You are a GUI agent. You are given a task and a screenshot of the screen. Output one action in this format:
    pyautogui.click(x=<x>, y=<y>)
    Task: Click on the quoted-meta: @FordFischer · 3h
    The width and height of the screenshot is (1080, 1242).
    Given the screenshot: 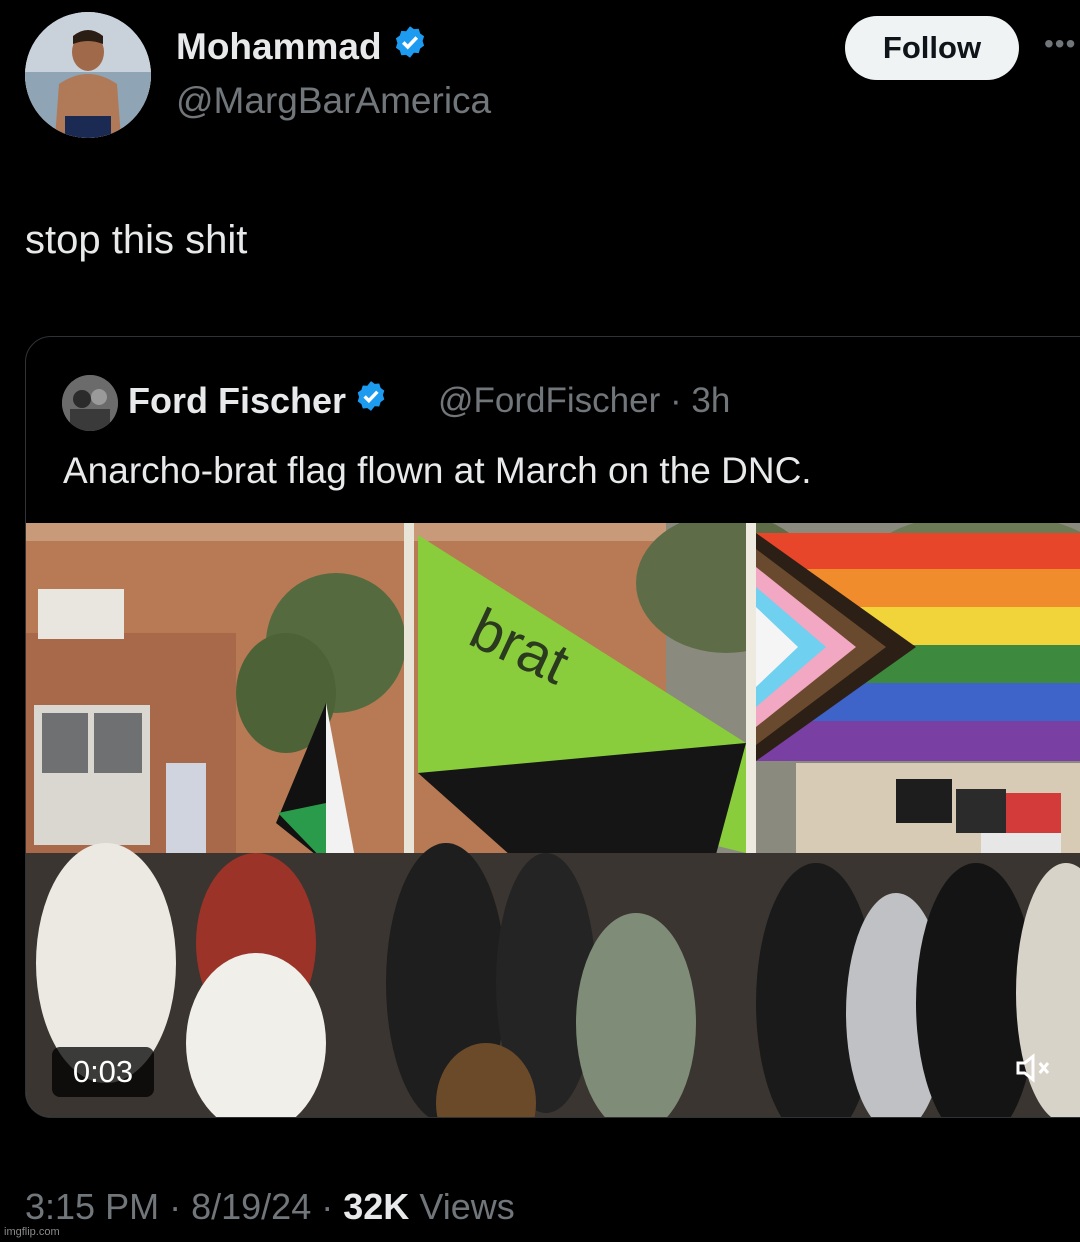 What is the action you would take?
    pyautogui.click(x=584, y=401)
    